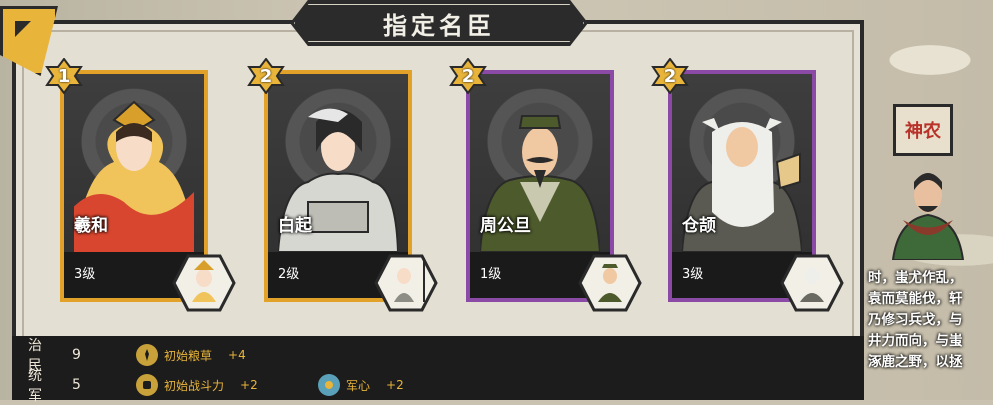 Image resolution: width=993 pixels, height=405 pixels. What do you see at coordinates (610, 283) in the screenshot?
I see `mini-figure-zhougongdan` at bounding box center [610, 283].